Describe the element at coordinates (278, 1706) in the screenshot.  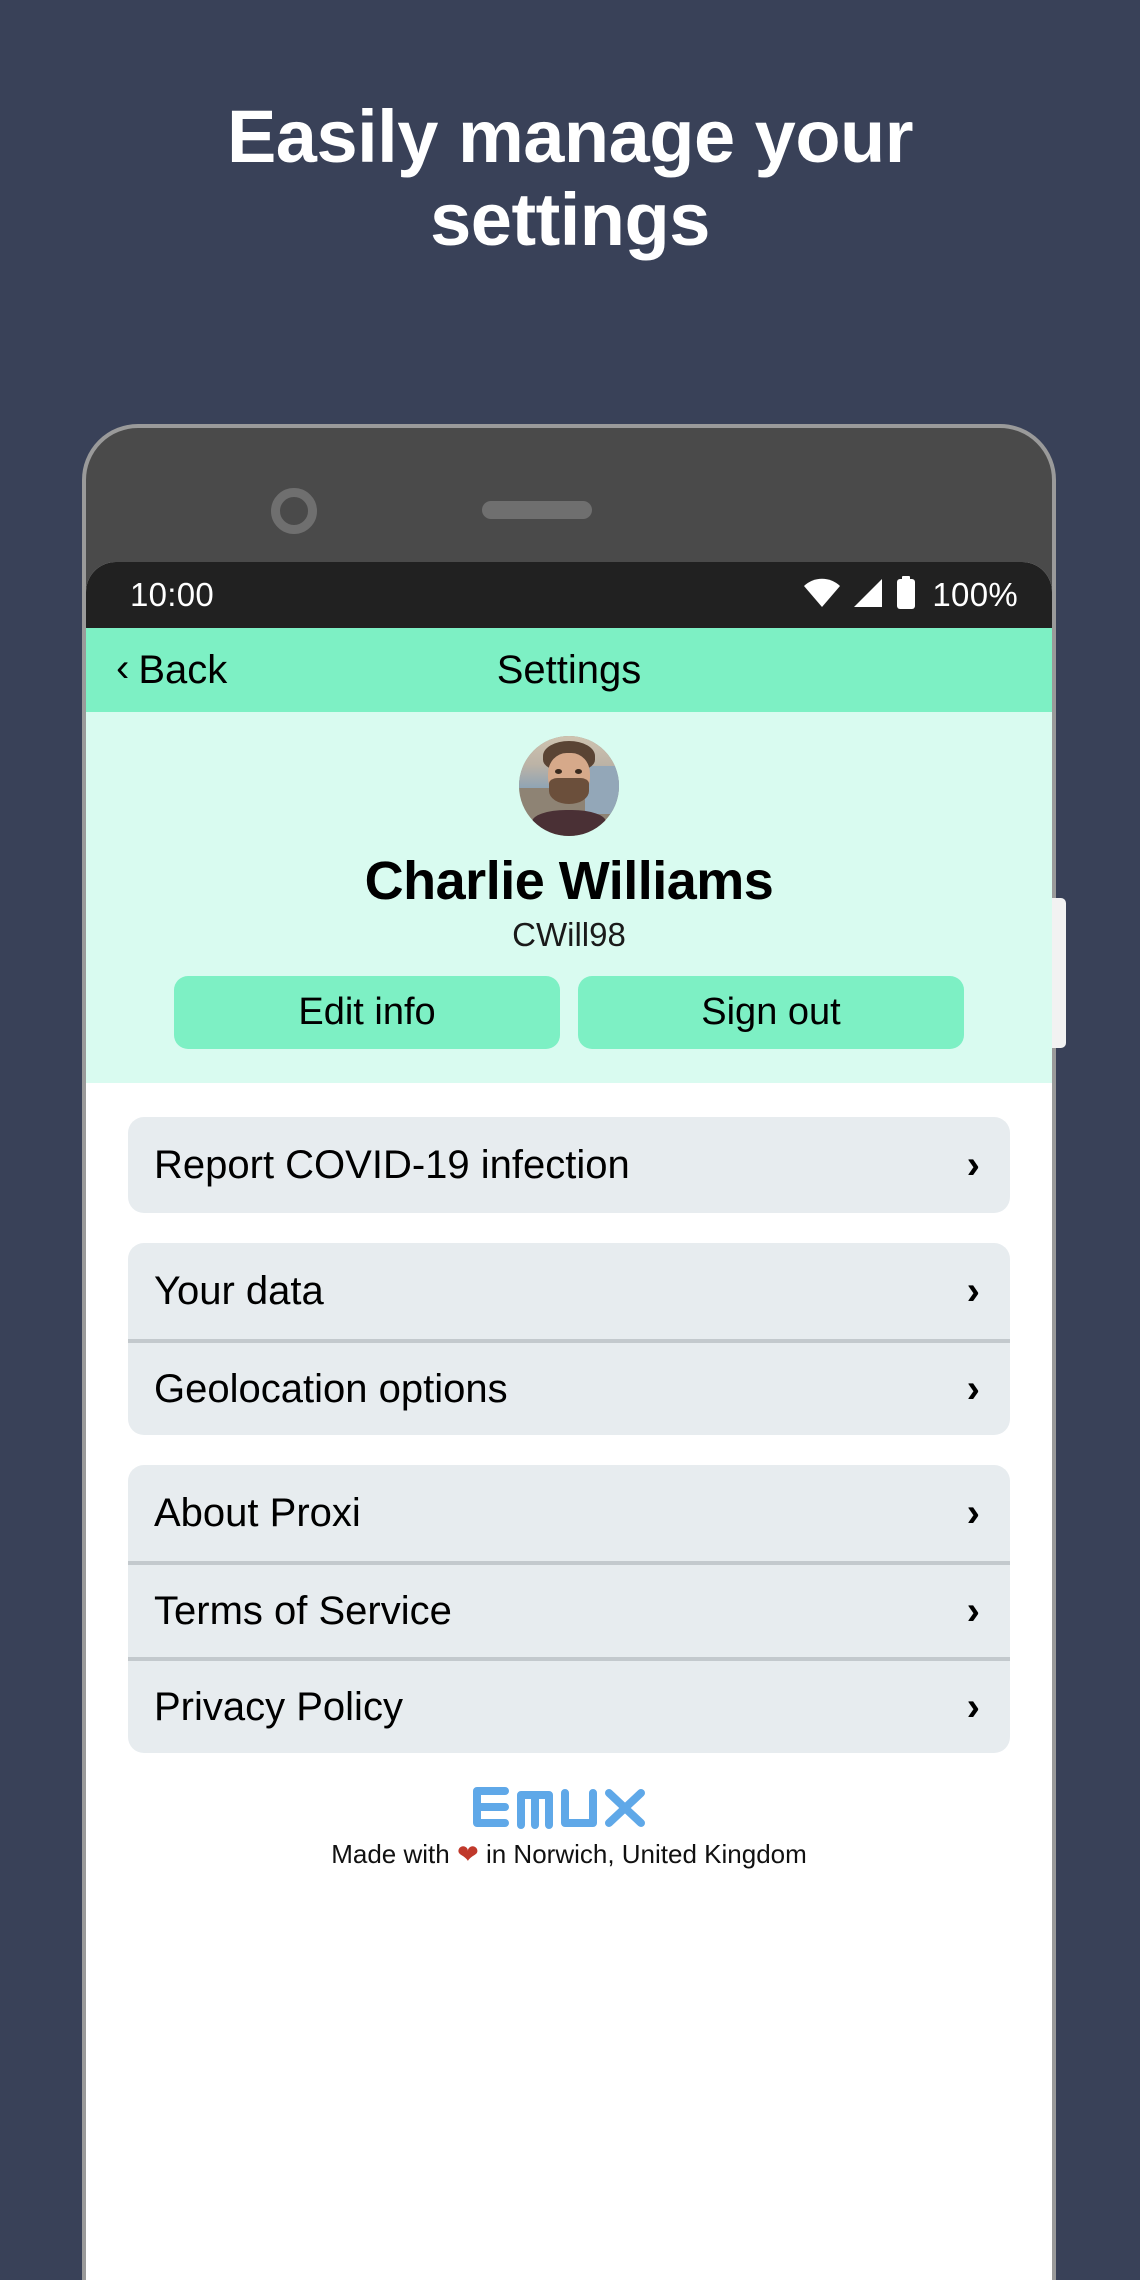
I see `settings-row-label: Privacy Policy` at that location.